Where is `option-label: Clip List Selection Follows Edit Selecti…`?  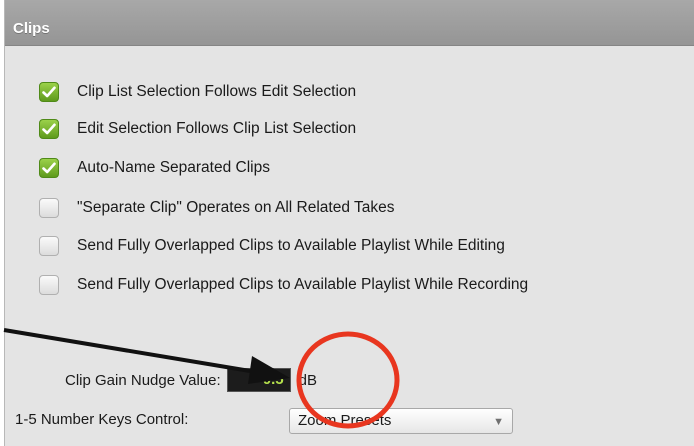 option-label: Clip List Selection Follows Edit Selecti… is located at coordinates (217, 91).